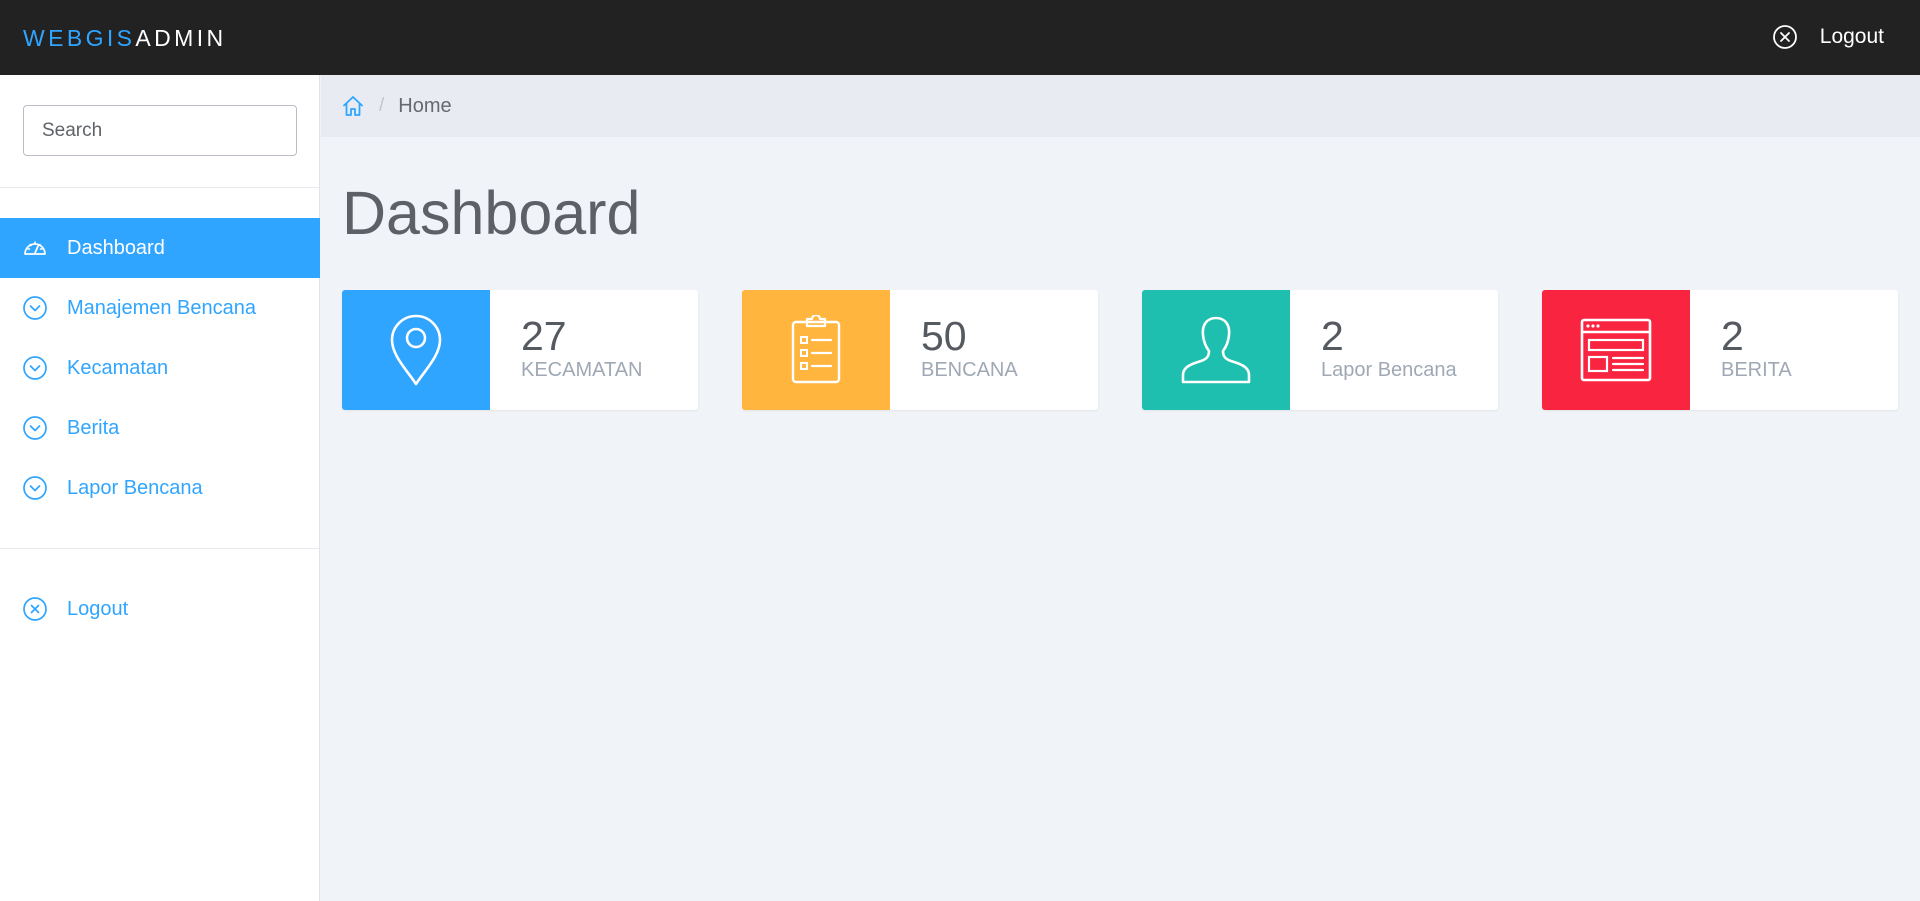 This screenshot has height=901, width=1920. Describe the element at coordinates (135, 487) in the screenshot. I see `sidebar-item-label: Lapor Bencana` at that location.